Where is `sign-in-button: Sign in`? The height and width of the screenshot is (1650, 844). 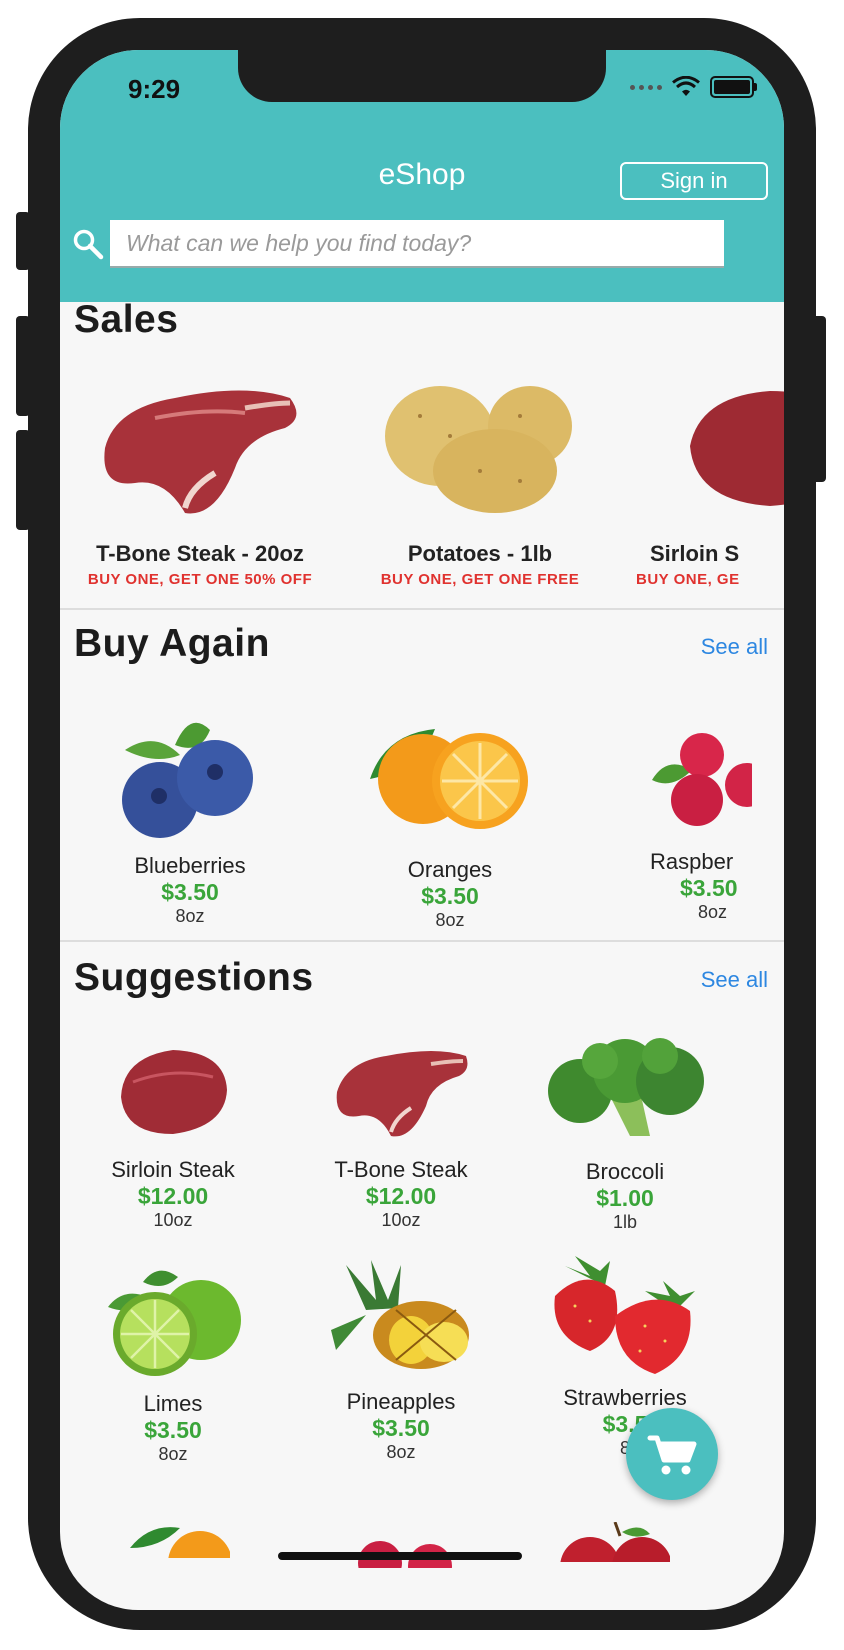
sign-in-button: Sign in is located at coordinates (694, 181).